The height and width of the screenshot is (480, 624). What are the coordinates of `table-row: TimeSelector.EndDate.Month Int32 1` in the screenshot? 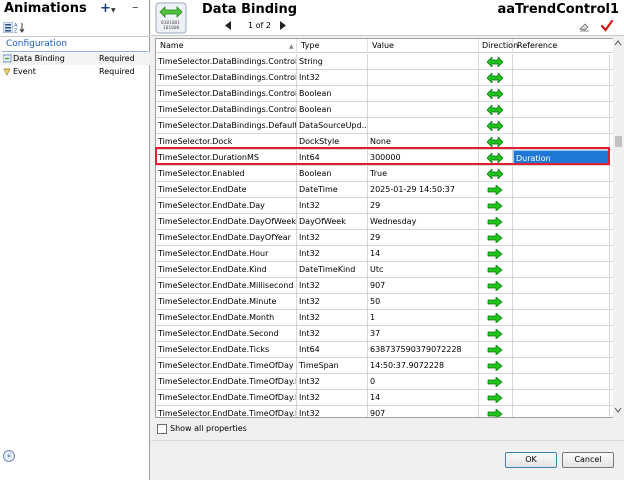 It's located at (384, 318).